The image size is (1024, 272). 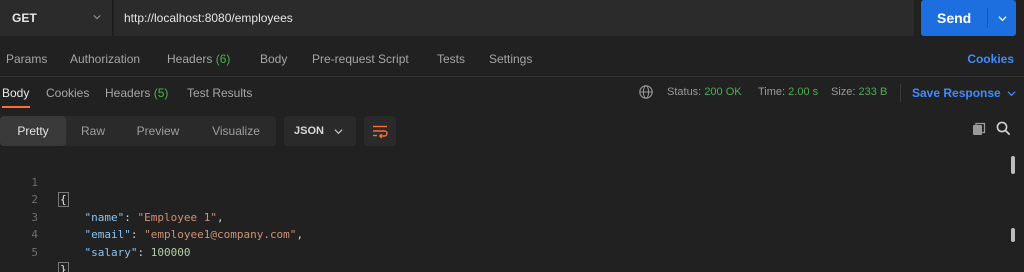 I want to click on search-icon, so click(x=1003, y=128).